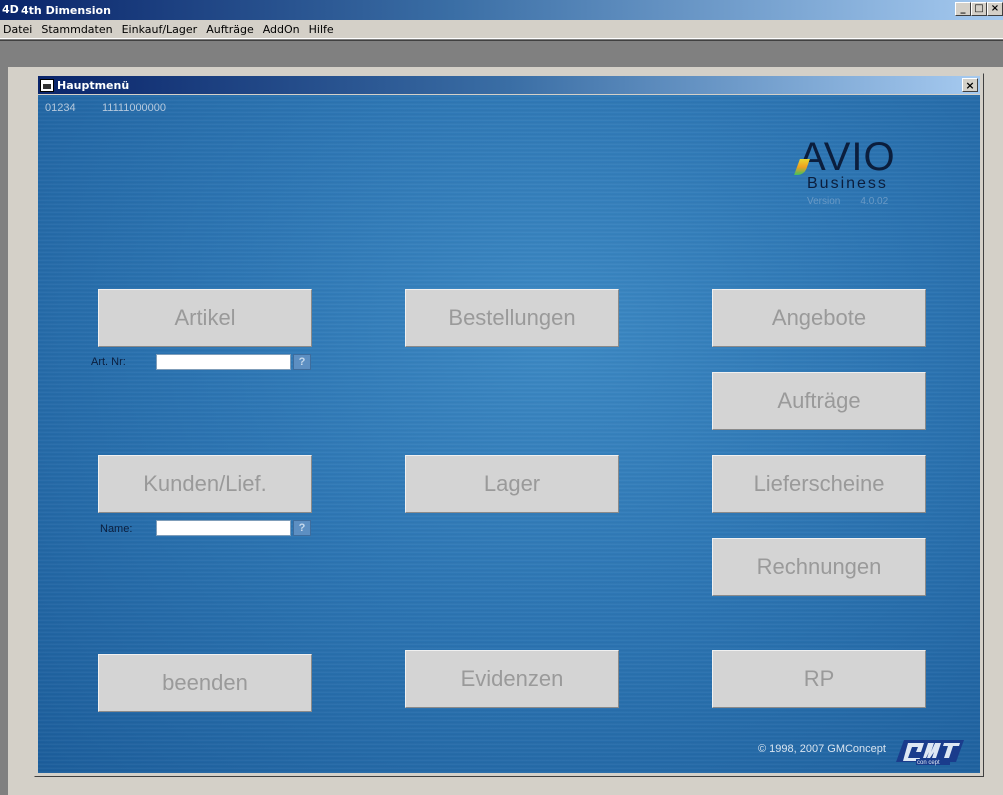 This screenshot has height=795, width=1003. Describe the element at coordinates (819, 484) in the screenshot. I see `lieferscheine-button: Lieferscheine` at that location.